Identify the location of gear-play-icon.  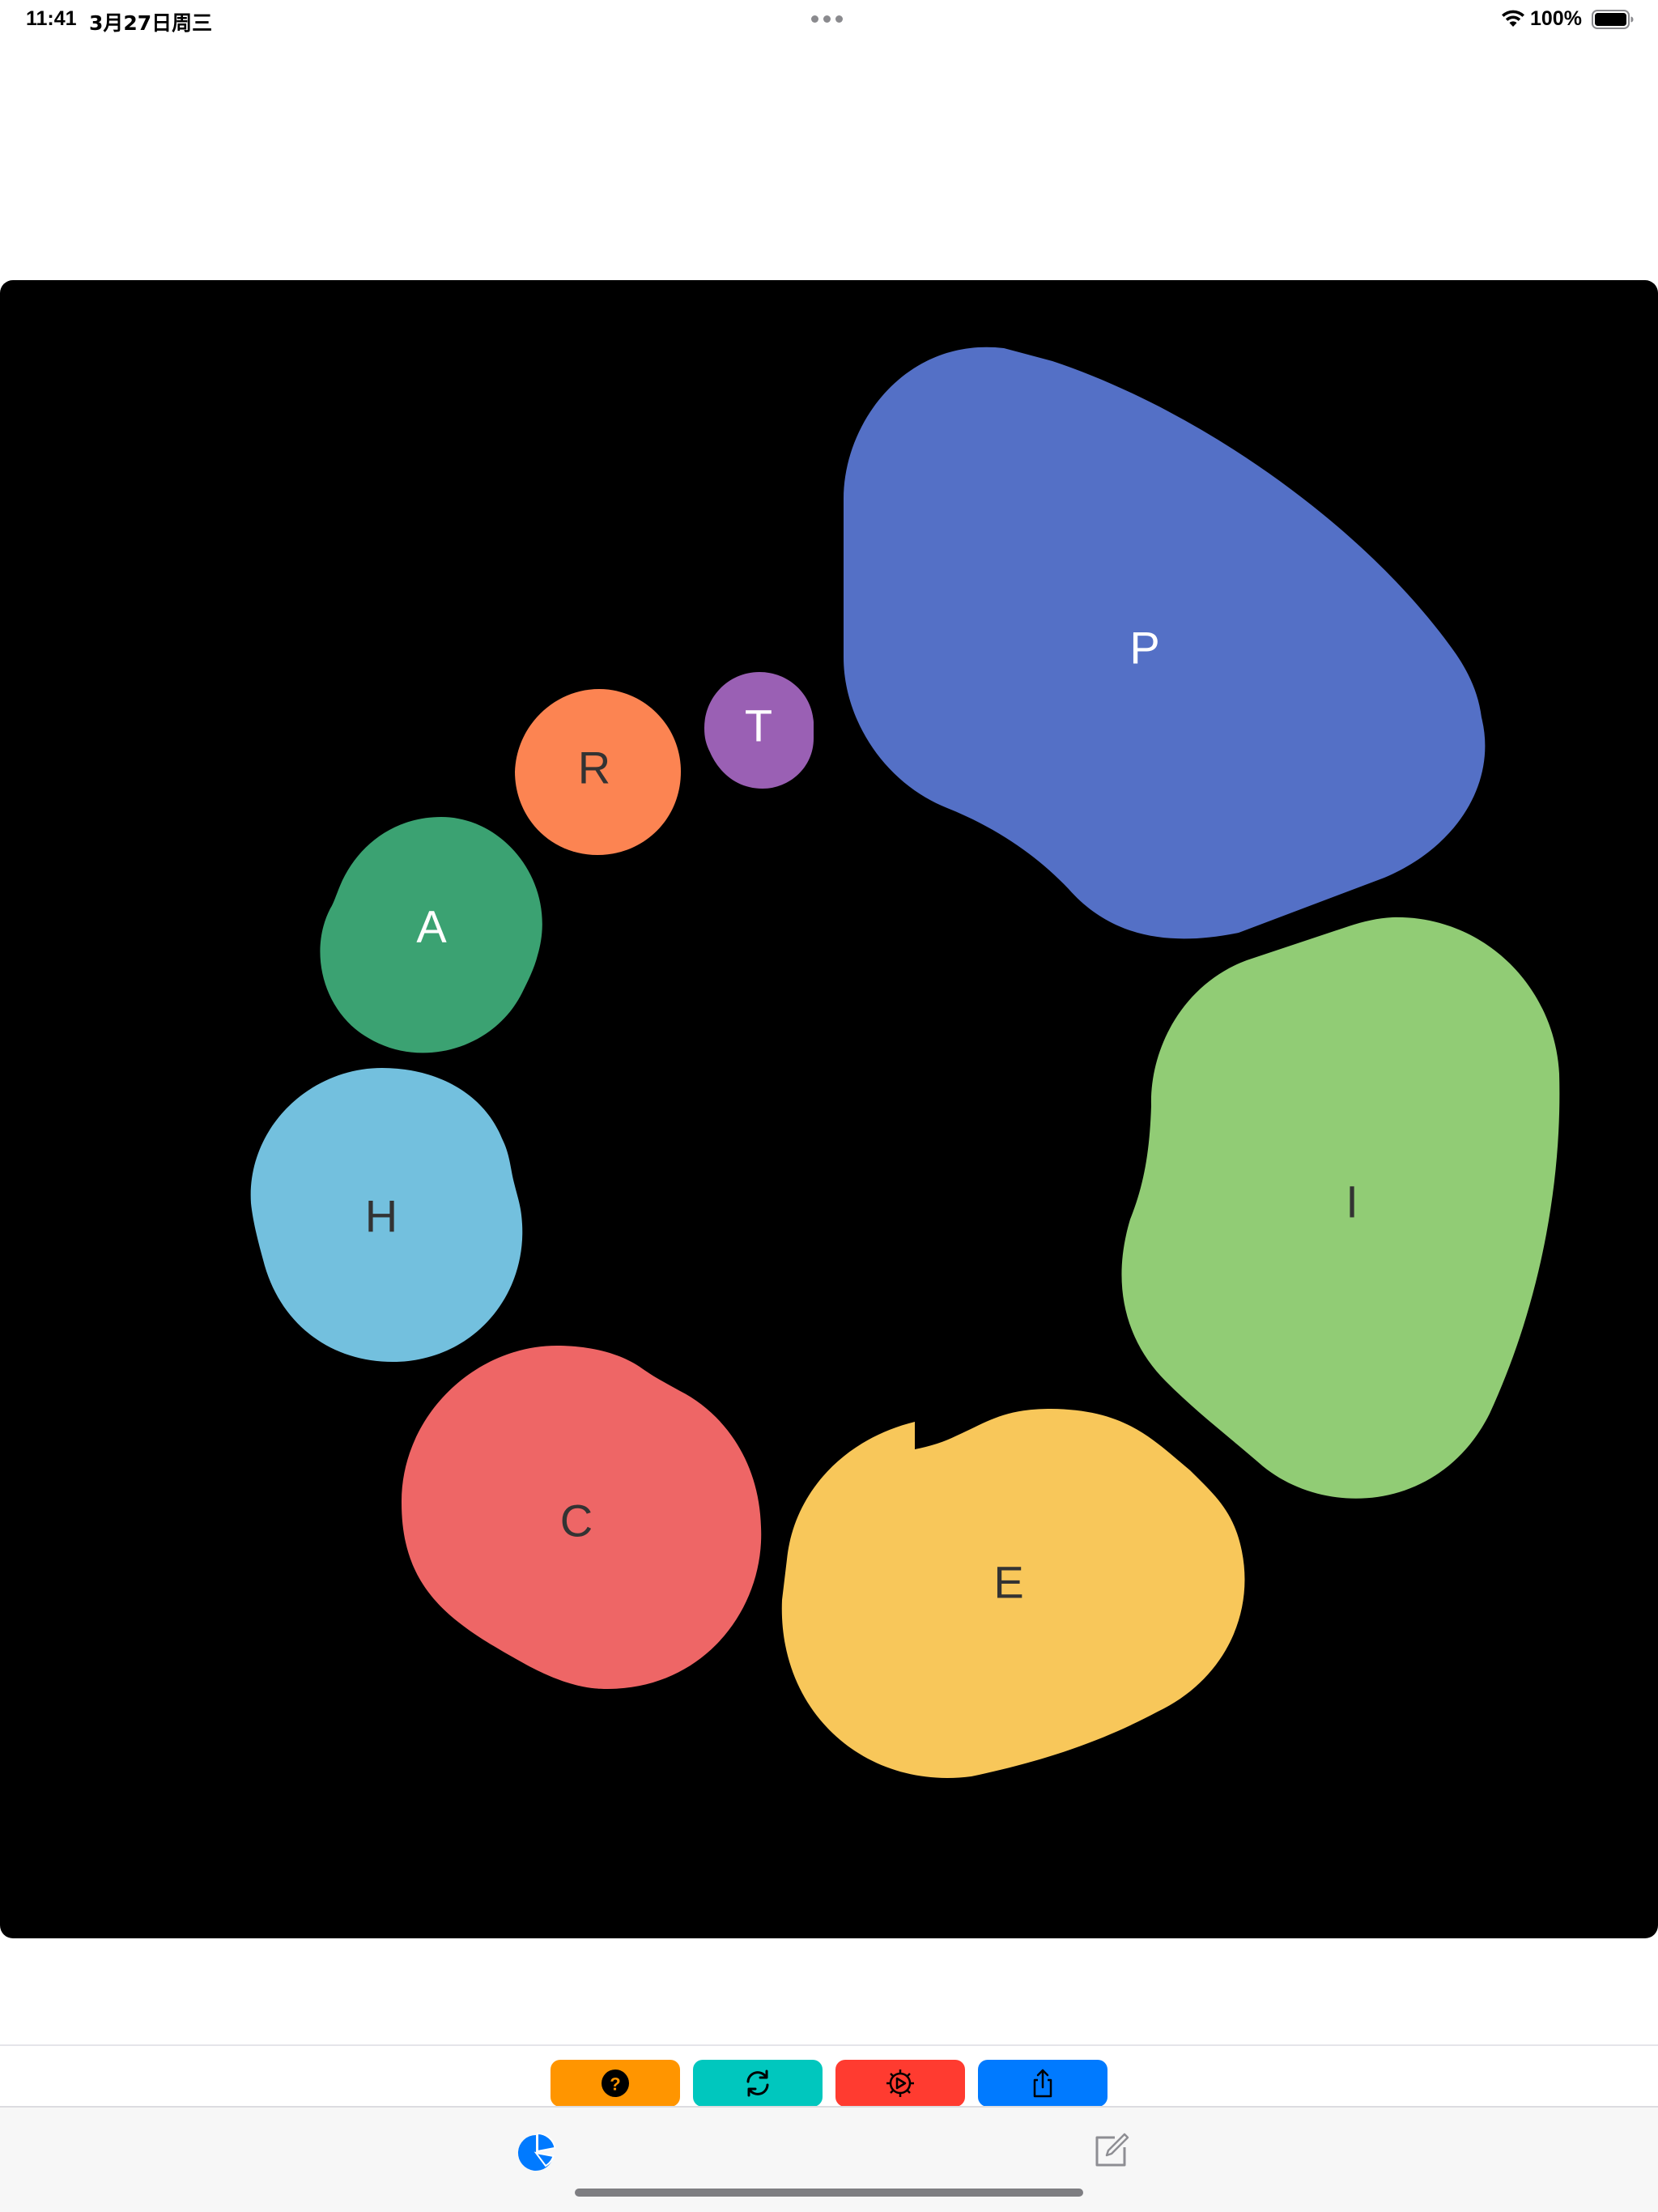
(900, 2083).